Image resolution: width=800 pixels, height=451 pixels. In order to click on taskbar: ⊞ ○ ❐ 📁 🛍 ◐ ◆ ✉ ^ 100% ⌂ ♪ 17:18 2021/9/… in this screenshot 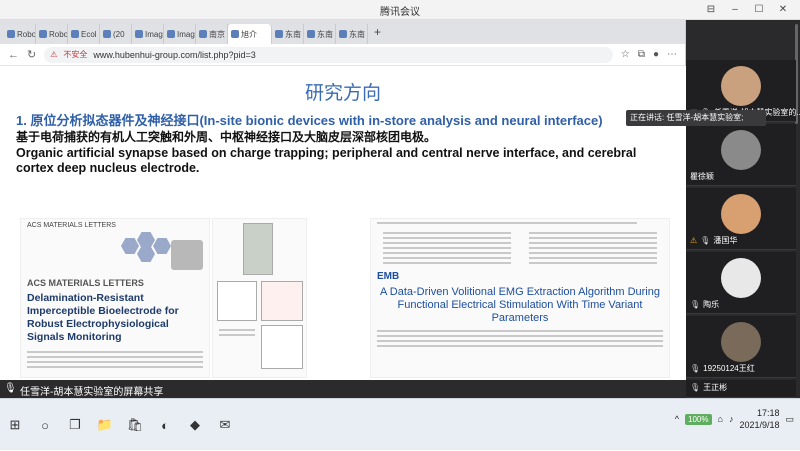, I will do `click(400, 424)`.